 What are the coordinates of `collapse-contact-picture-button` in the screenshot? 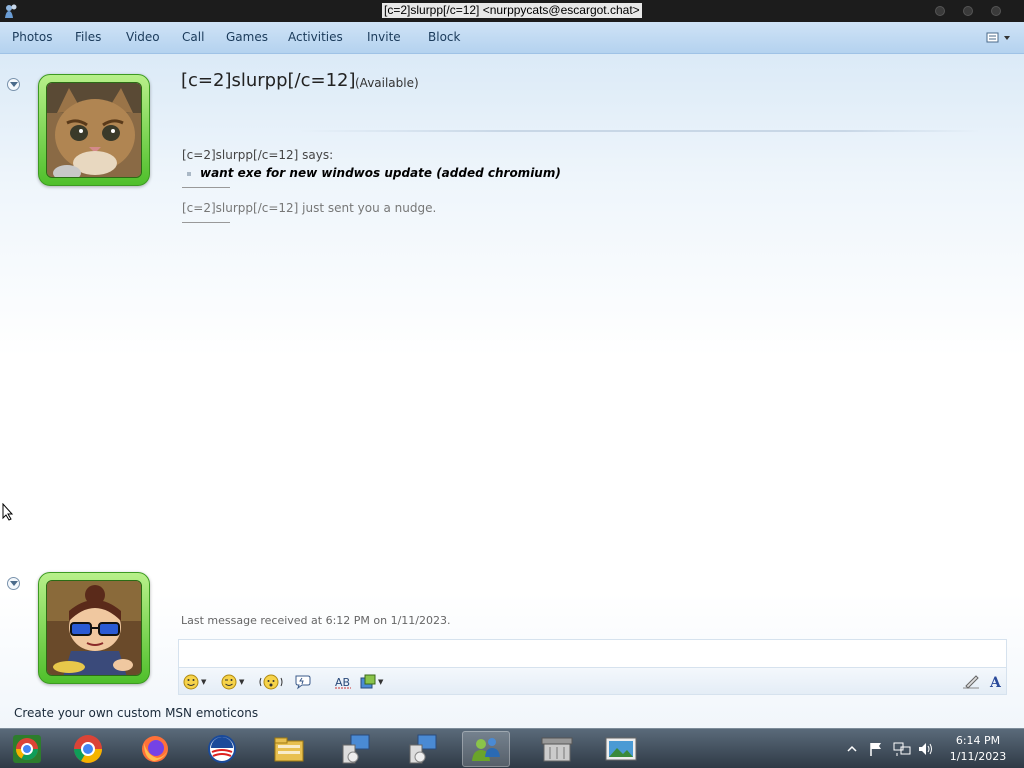 It's located at (13, 84).